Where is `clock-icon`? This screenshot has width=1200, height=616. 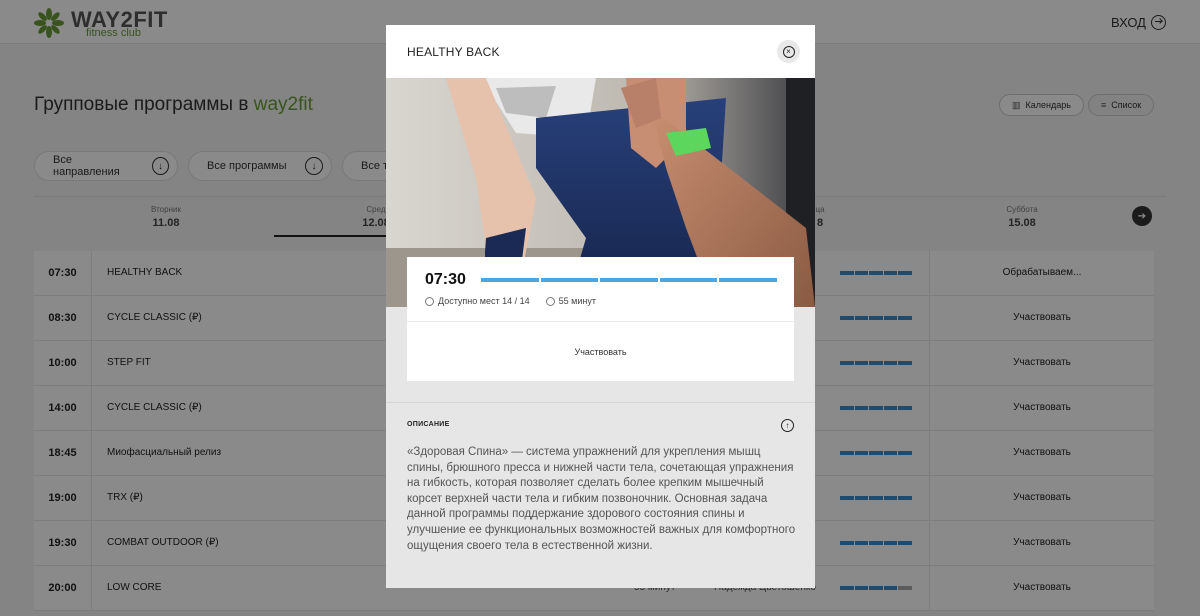 clock-icon is located at coordinates (550, 301).